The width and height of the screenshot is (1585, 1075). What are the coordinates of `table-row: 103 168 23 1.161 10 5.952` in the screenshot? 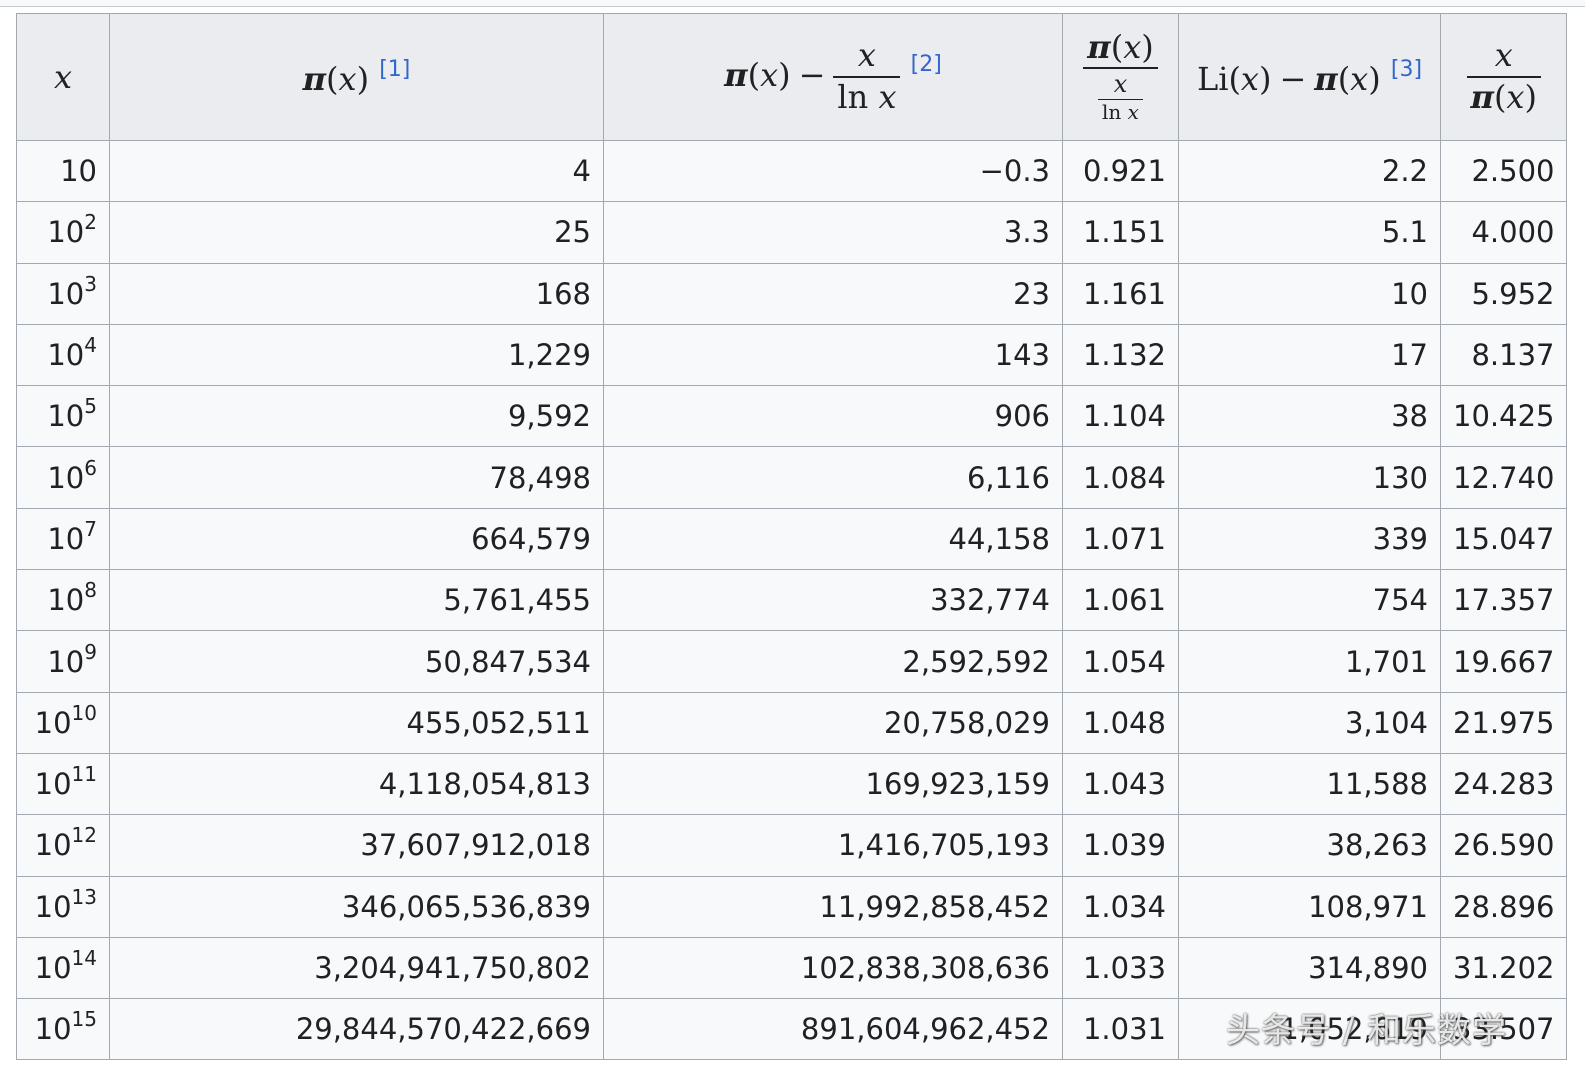 It's located at (792, 293).